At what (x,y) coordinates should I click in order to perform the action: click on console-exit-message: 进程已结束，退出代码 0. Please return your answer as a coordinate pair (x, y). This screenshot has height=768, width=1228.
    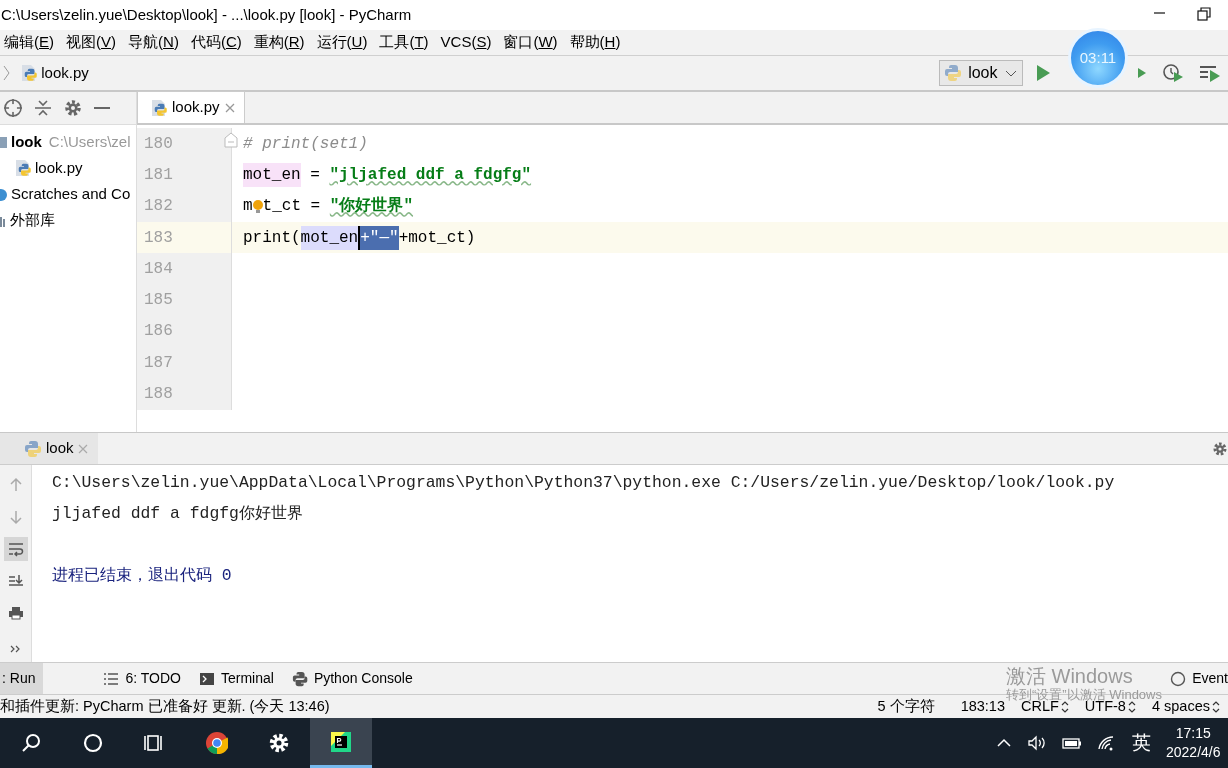
    Looking at the image, I should click on (142, 576).